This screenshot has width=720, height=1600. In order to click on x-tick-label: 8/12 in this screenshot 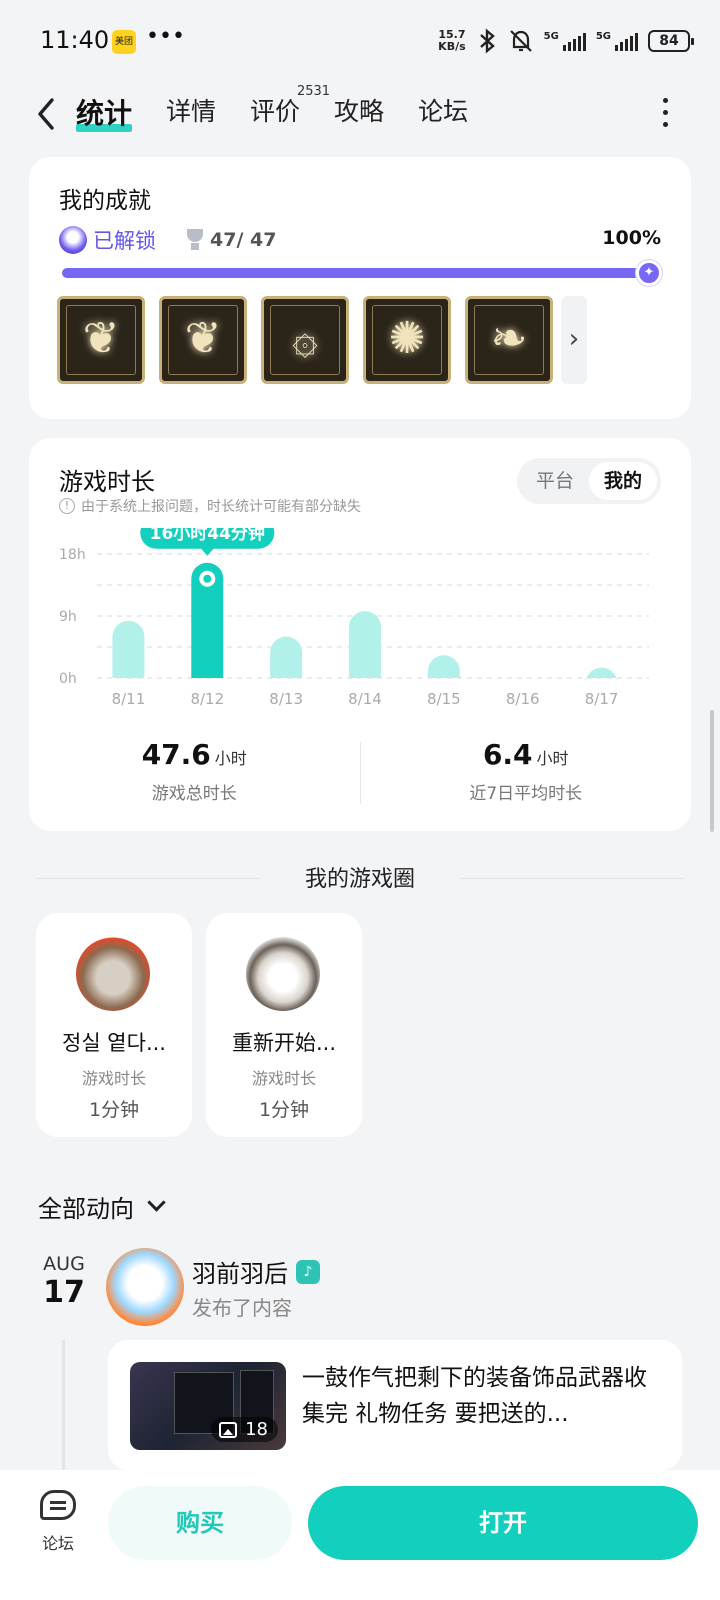, I will do `click(207, 699)`.